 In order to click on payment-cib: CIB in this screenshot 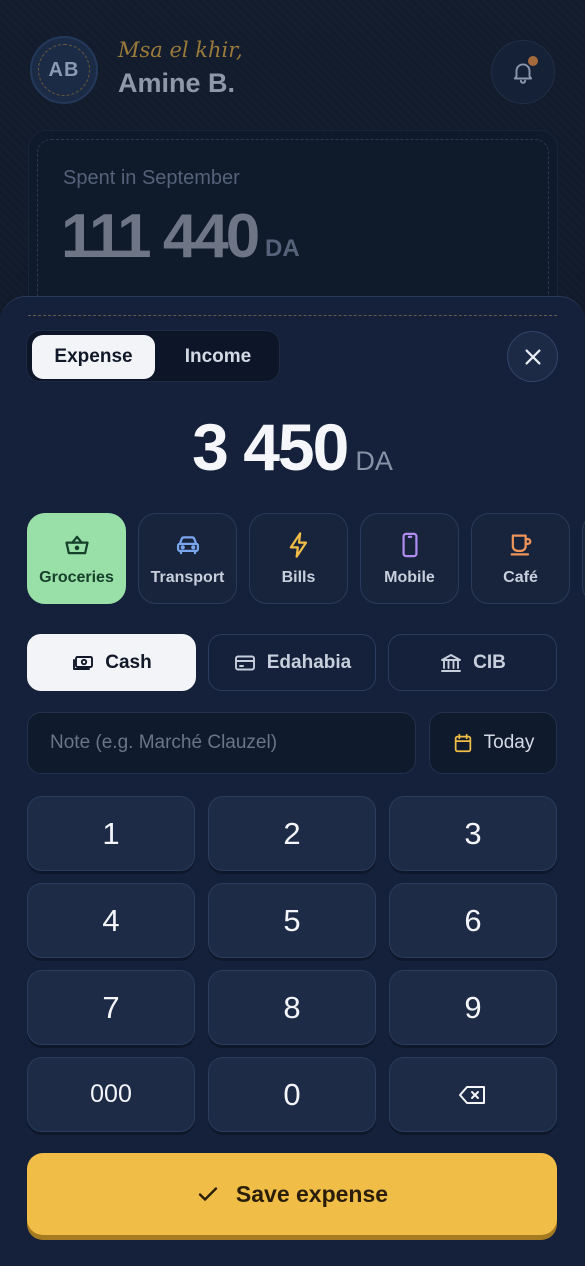, I will do `click(472, 662)`.